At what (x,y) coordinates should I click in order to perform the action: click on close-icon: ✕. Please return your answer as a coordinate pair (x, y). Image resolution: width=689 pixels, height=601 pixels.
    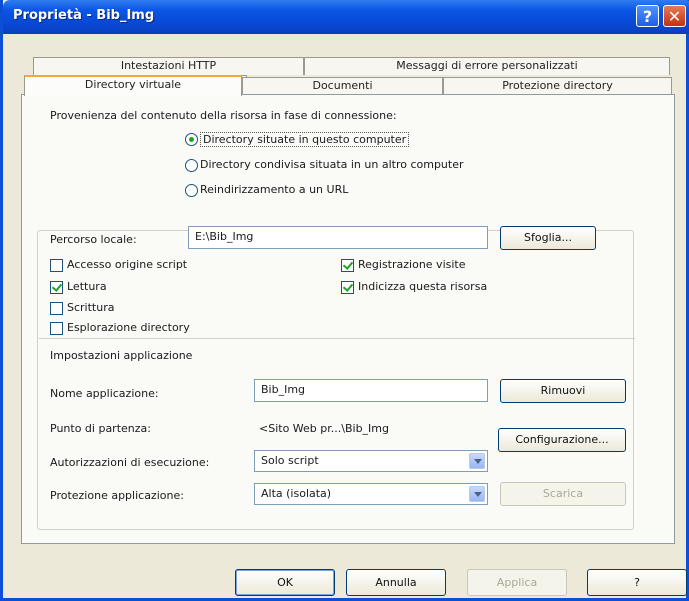
    Looking at the image, I should click on (674, 16).